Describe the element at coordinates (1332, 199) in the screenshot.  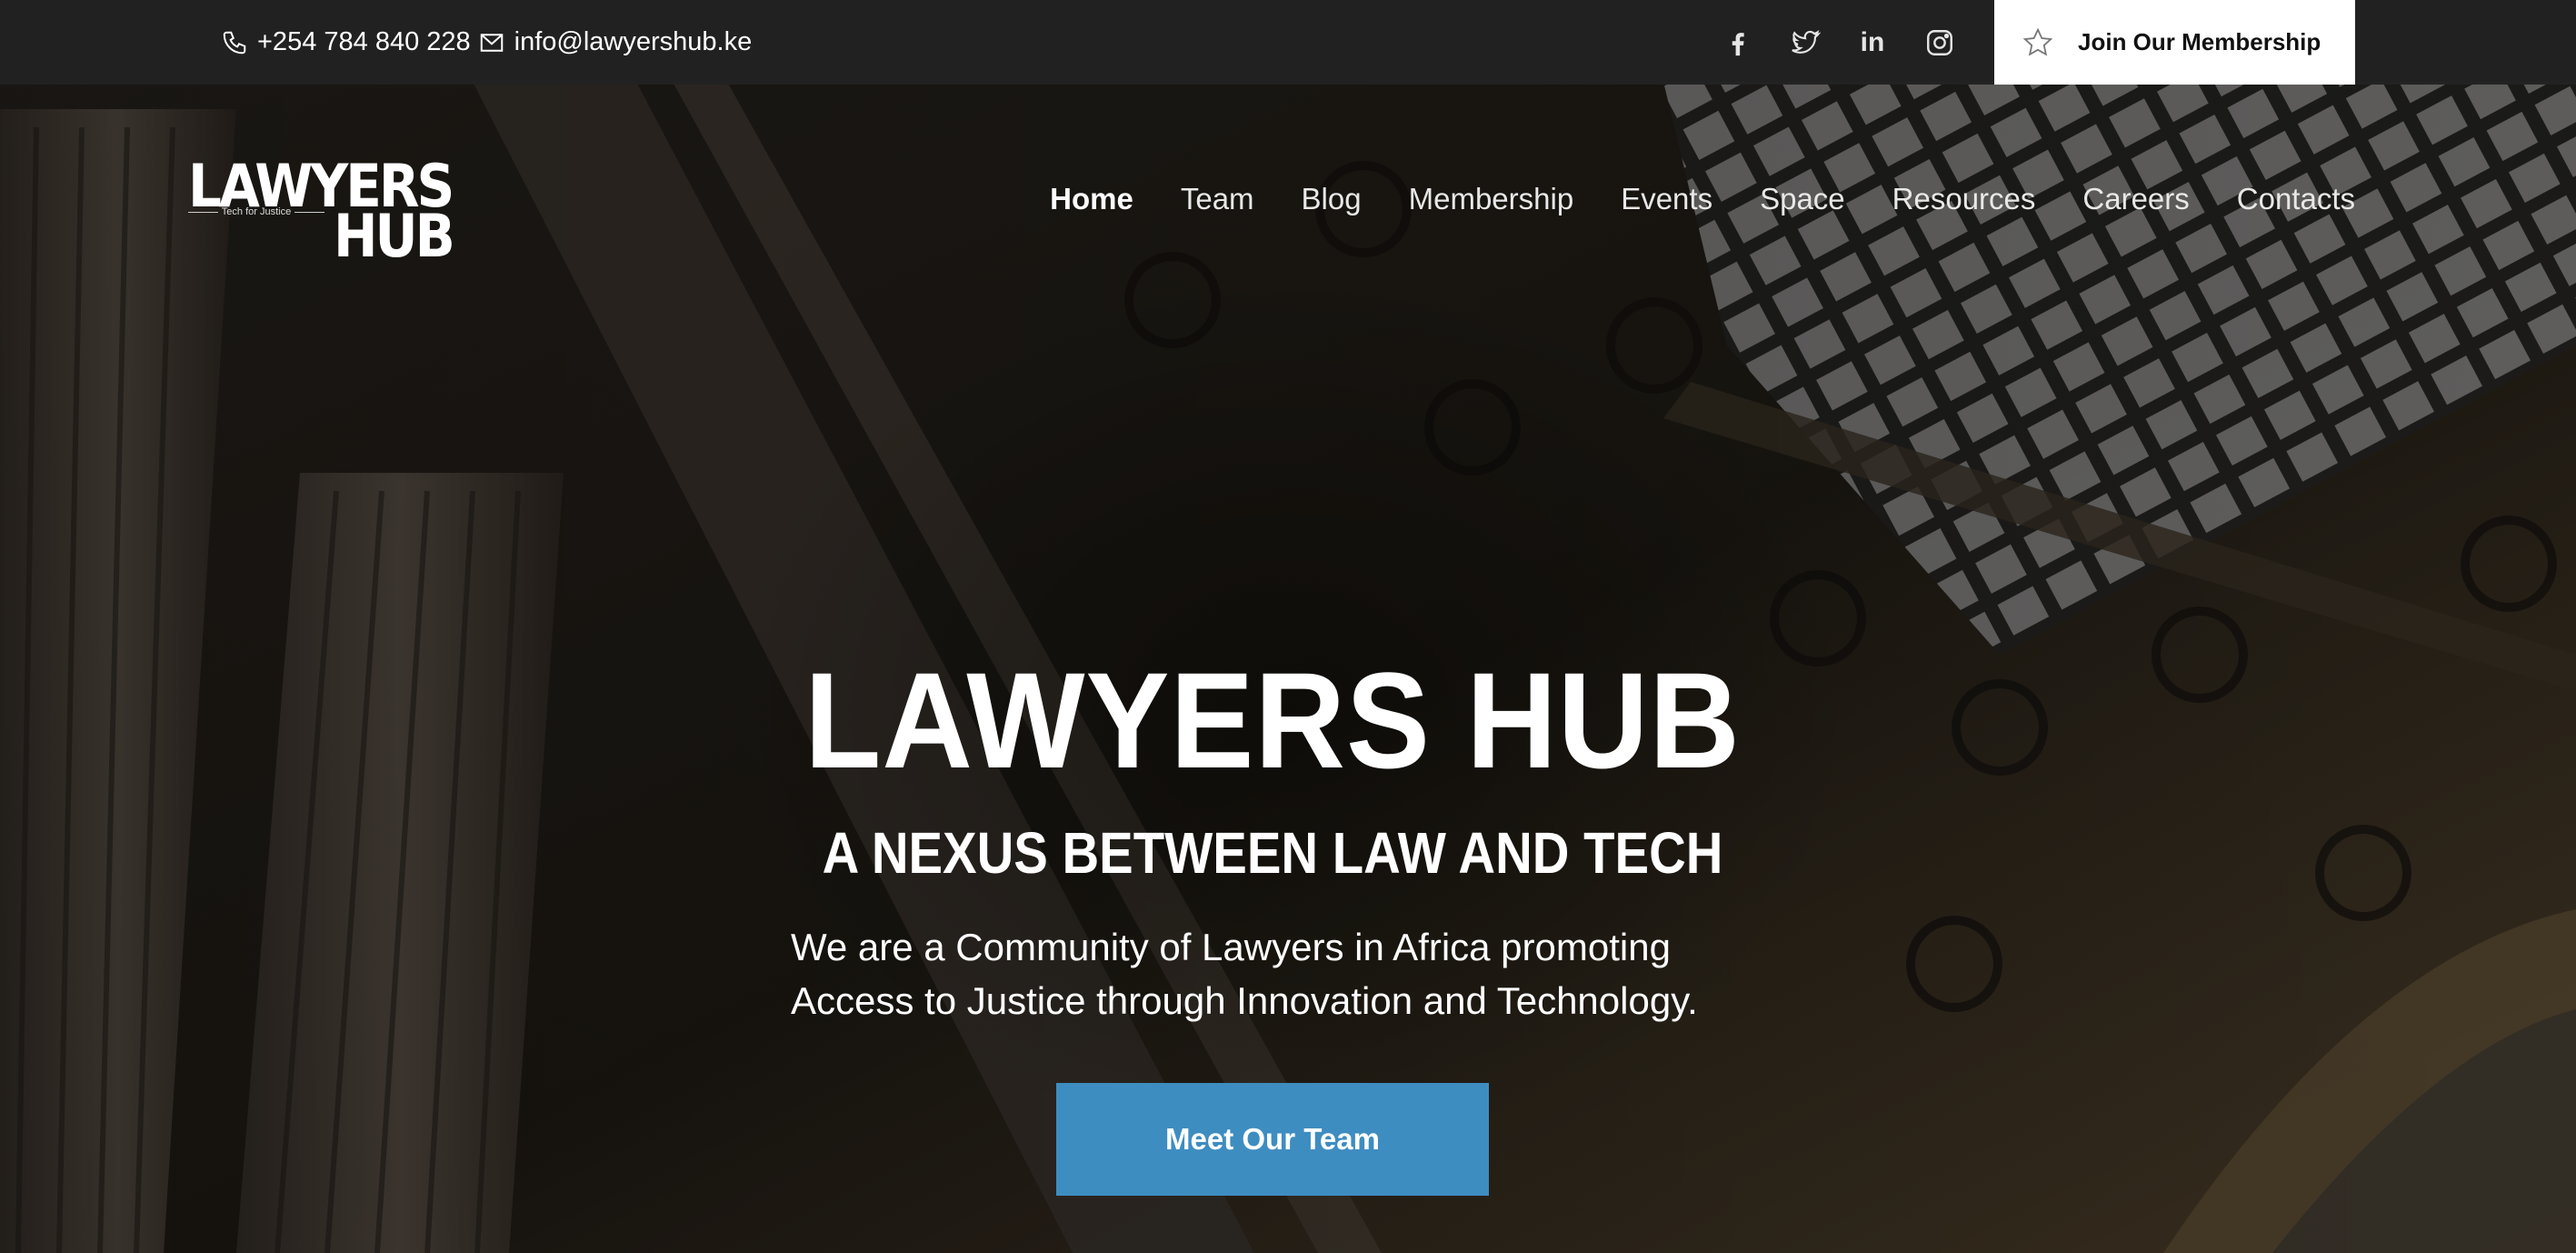
I see `nav-item-blog: Blog` at that location.